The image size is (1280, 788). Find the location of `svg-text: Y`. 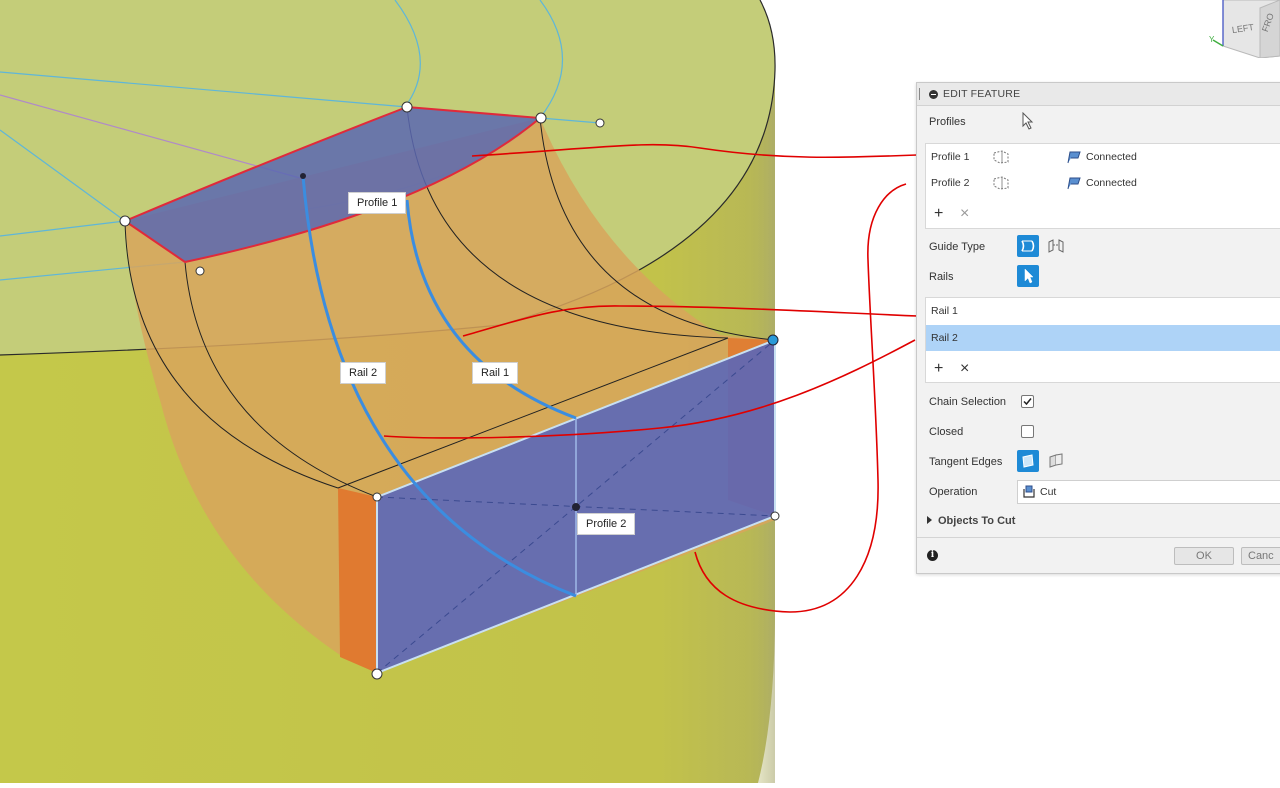

svg-text: Y is located at coordinates (1212, 39).